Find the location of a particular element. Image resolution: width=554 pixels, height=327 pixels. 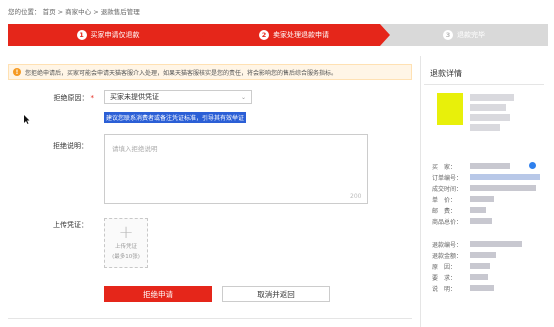

detail-key-refund-amount: 退款金额： is located at coordinates (447, 256).